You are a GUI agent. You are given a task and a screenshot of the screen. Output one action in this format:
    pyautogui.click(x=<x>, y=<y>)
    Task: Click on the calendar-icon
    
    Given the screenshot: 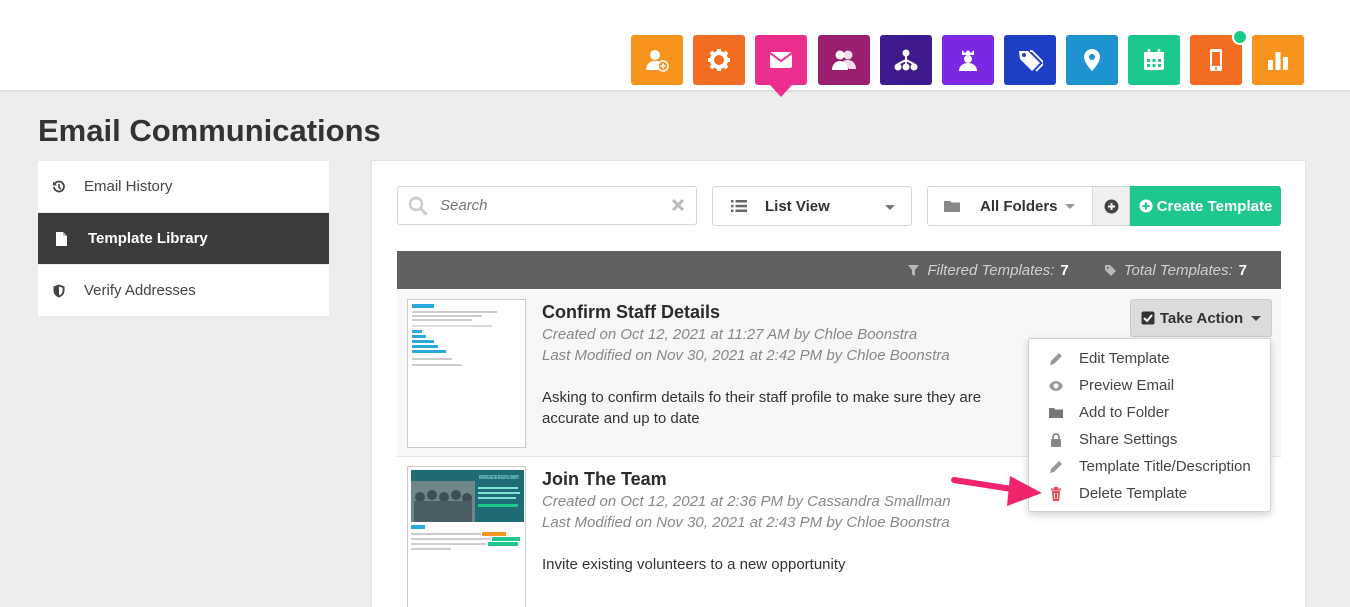 What is the action you would take?
    pyautogui.click(x=1154, y=59)
    